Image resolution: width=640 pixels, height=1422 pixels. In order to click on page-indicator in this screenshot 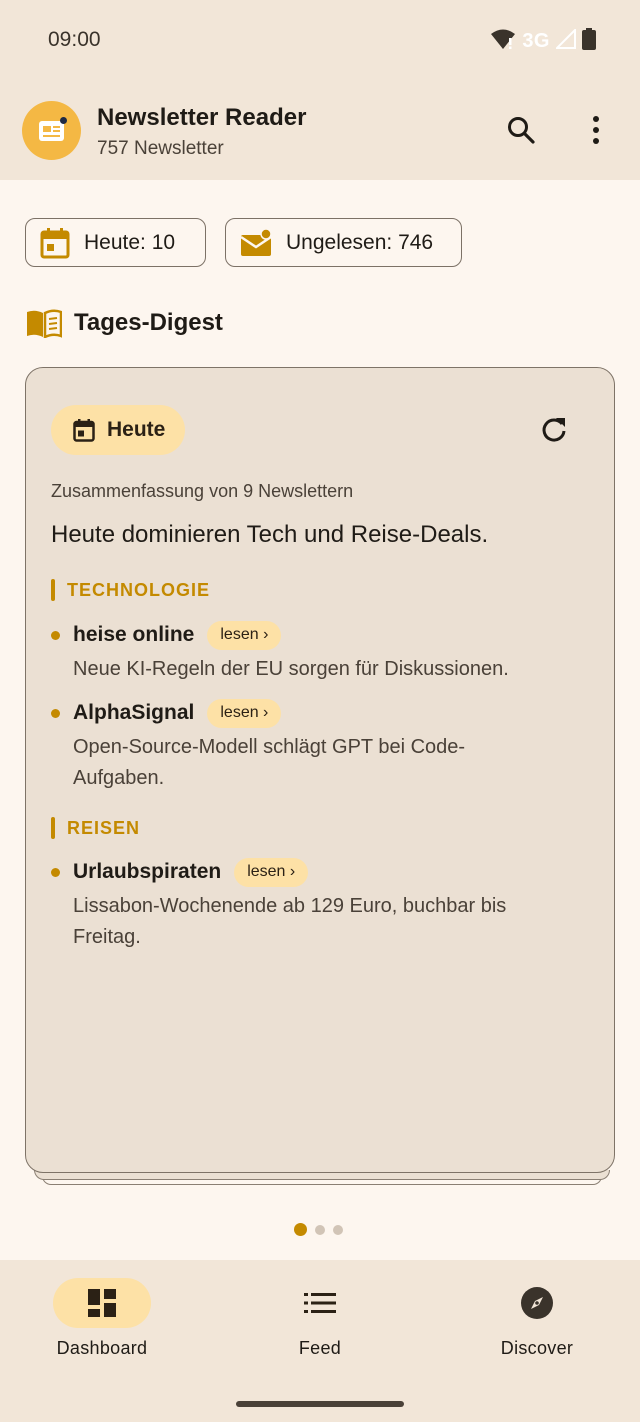, I will do `click(318, 1229)`.